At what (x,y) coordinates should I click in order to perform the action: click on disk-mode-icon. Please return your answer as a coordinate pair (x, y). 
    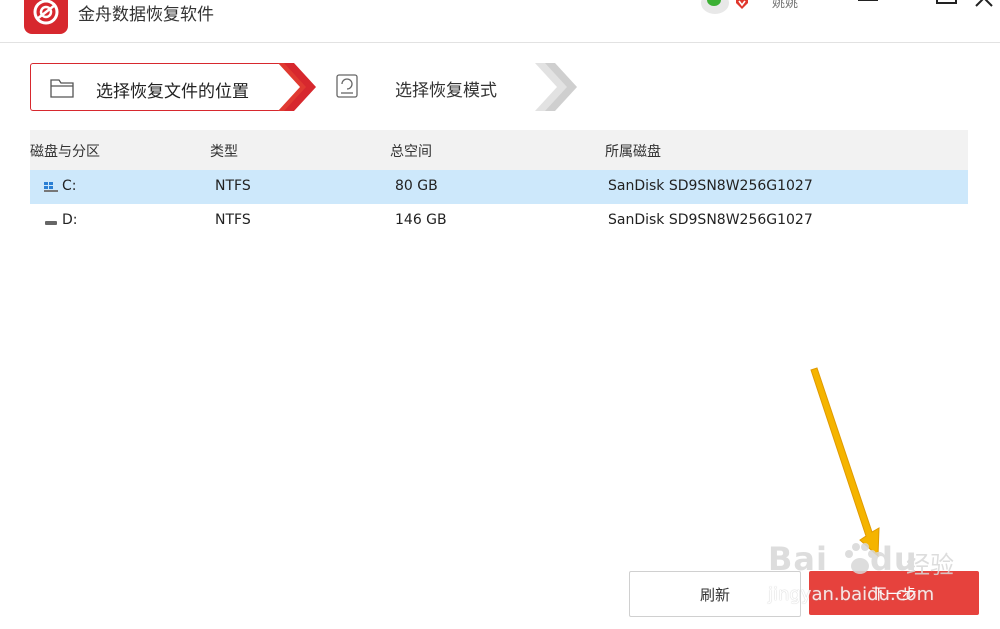
    Looking at the image, I should click on (347, 86).